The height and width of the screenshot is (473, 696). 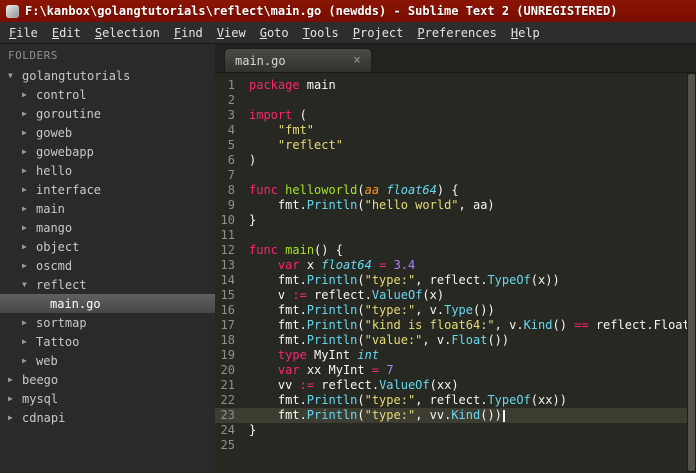 I want to click on sublime-app-icon, so click(x=12, y=11).